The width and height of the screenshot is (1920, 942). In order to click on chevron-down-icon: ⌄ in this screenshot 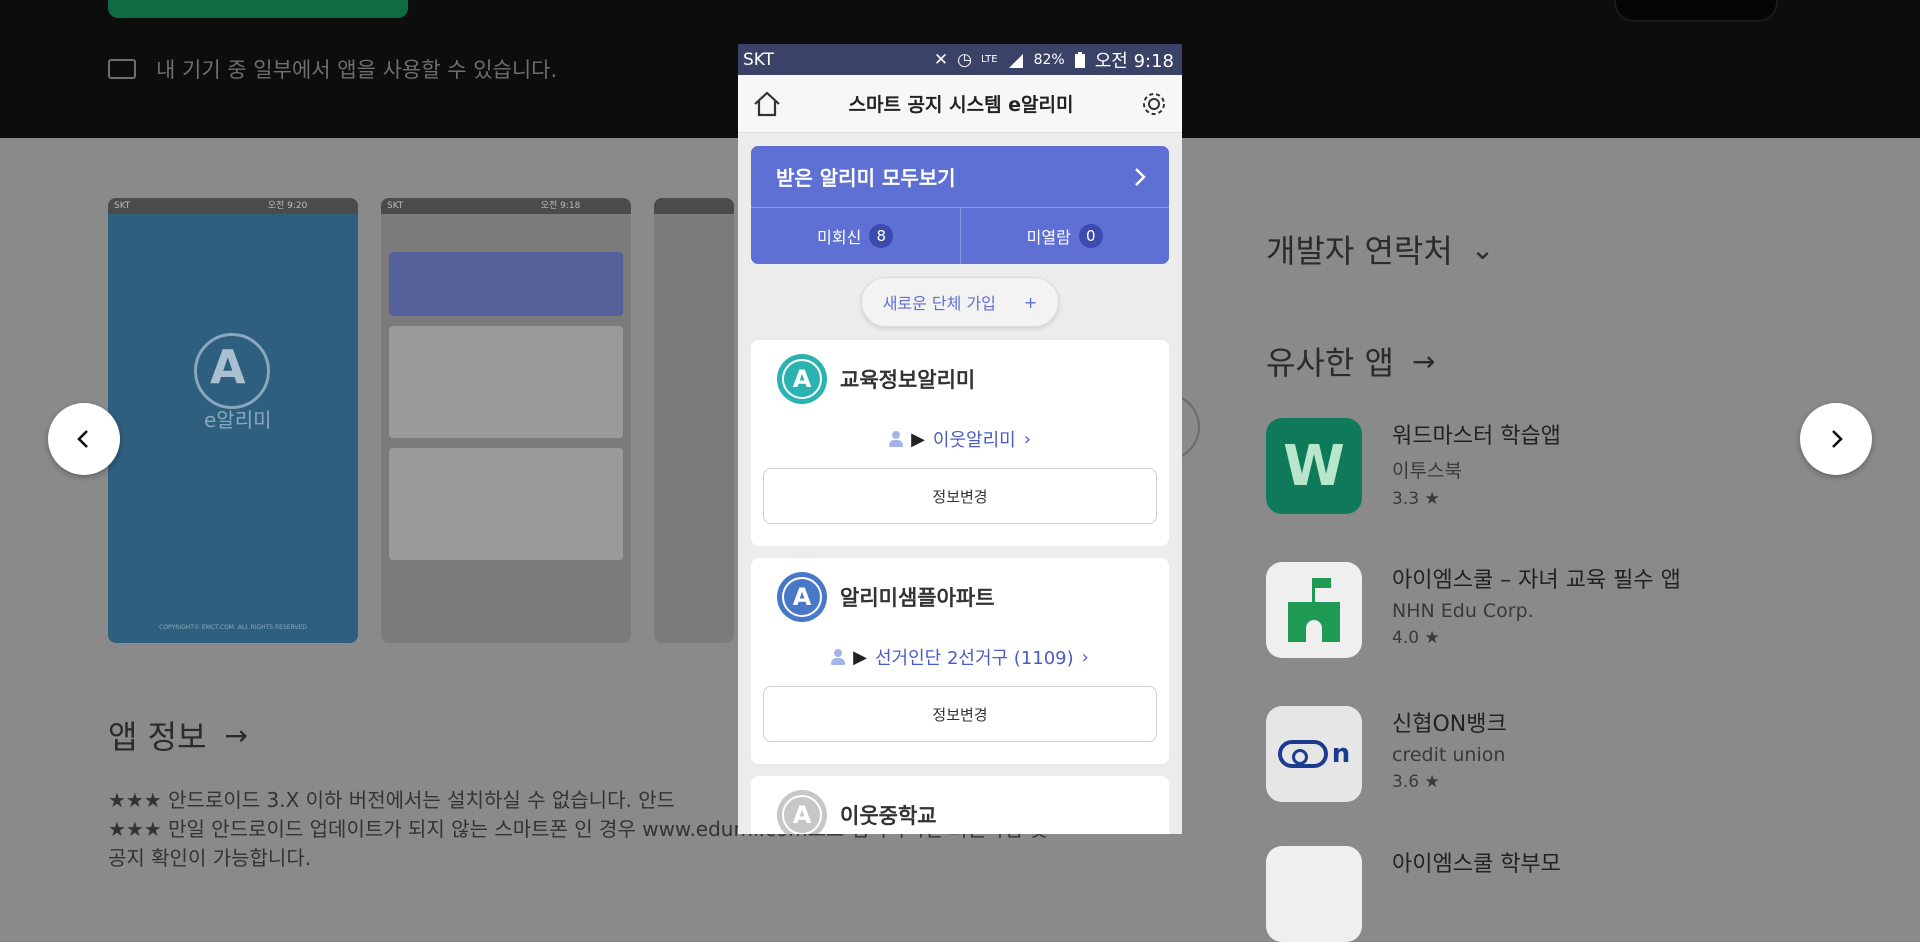, I will do `click(1482, 249)`.